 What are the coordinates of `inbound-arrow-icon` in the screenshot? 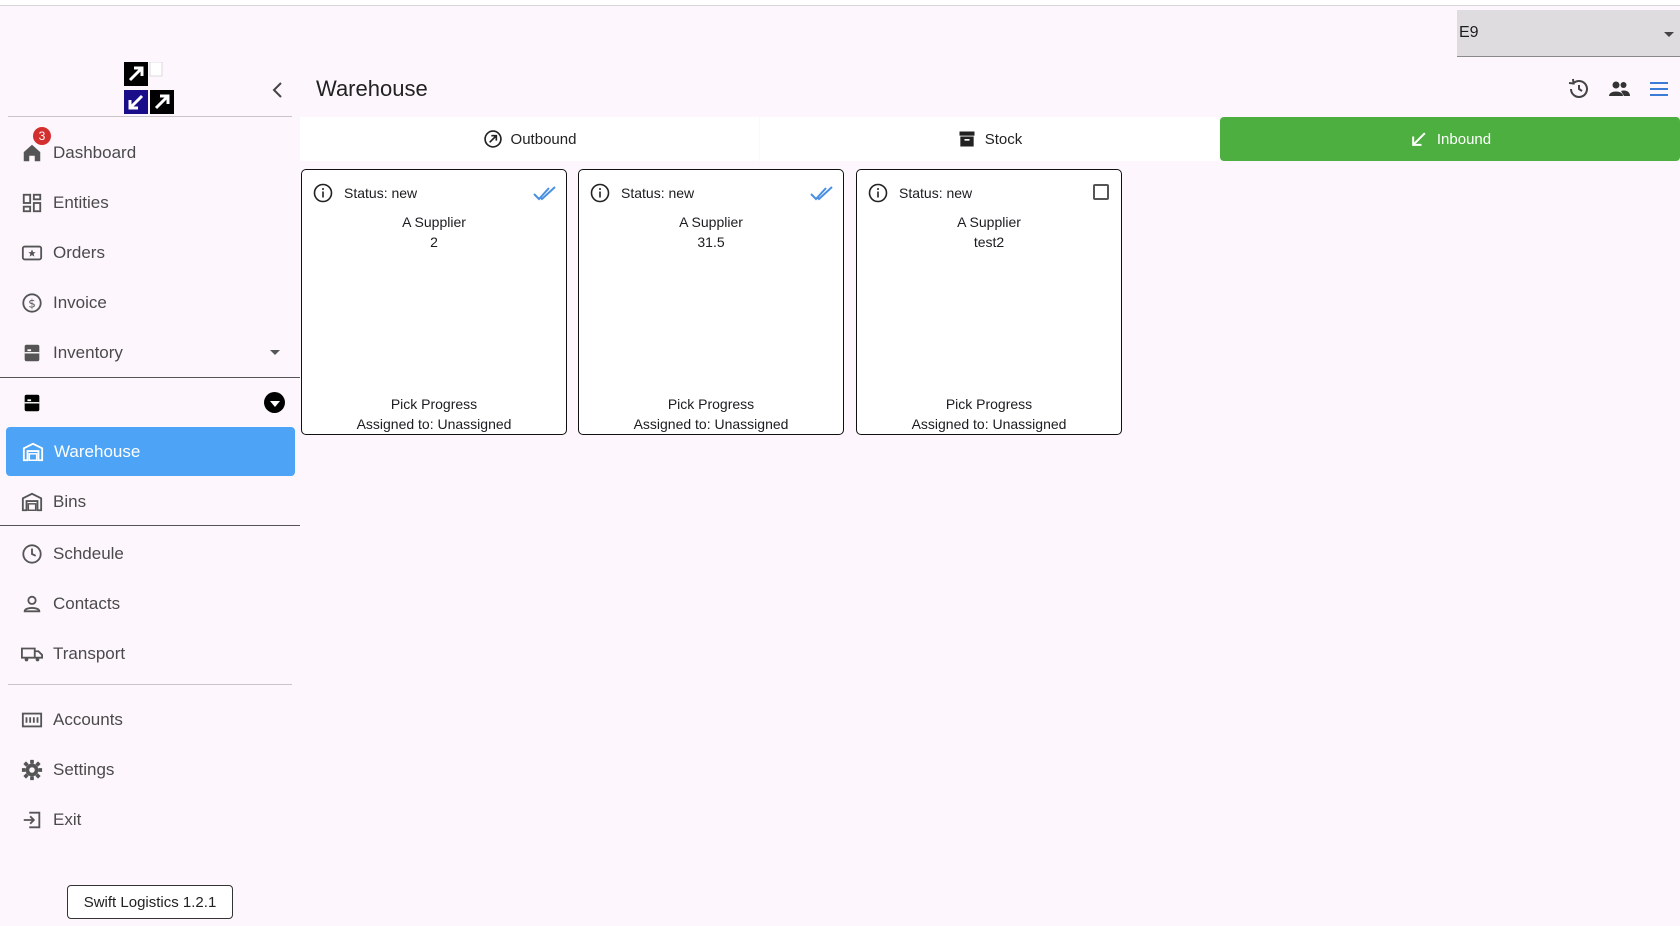 It's located at (1419, 139).